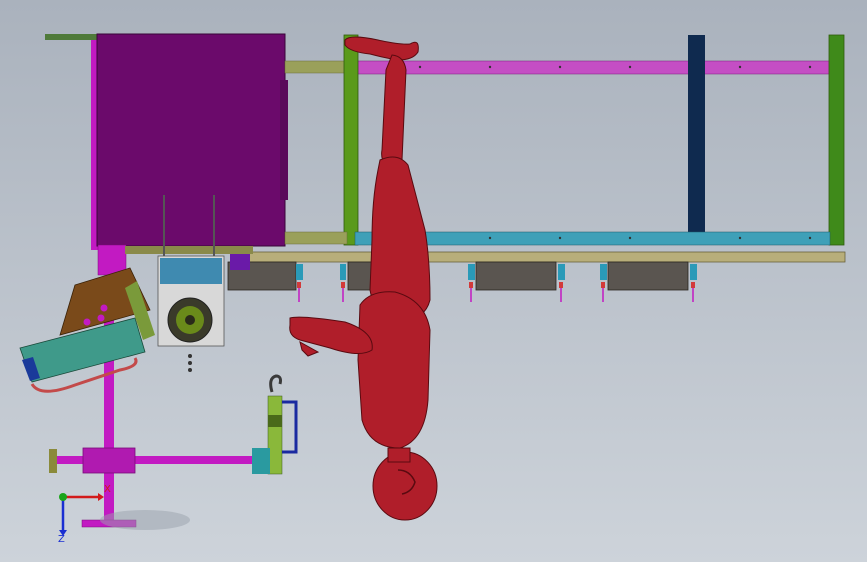 Image resolution: width=867 pixels, height=562 pixels. What do you see at coordinates (107, 489) in the screenshot?
I see `x-axis-label: X` at bounding box center [107, 489].